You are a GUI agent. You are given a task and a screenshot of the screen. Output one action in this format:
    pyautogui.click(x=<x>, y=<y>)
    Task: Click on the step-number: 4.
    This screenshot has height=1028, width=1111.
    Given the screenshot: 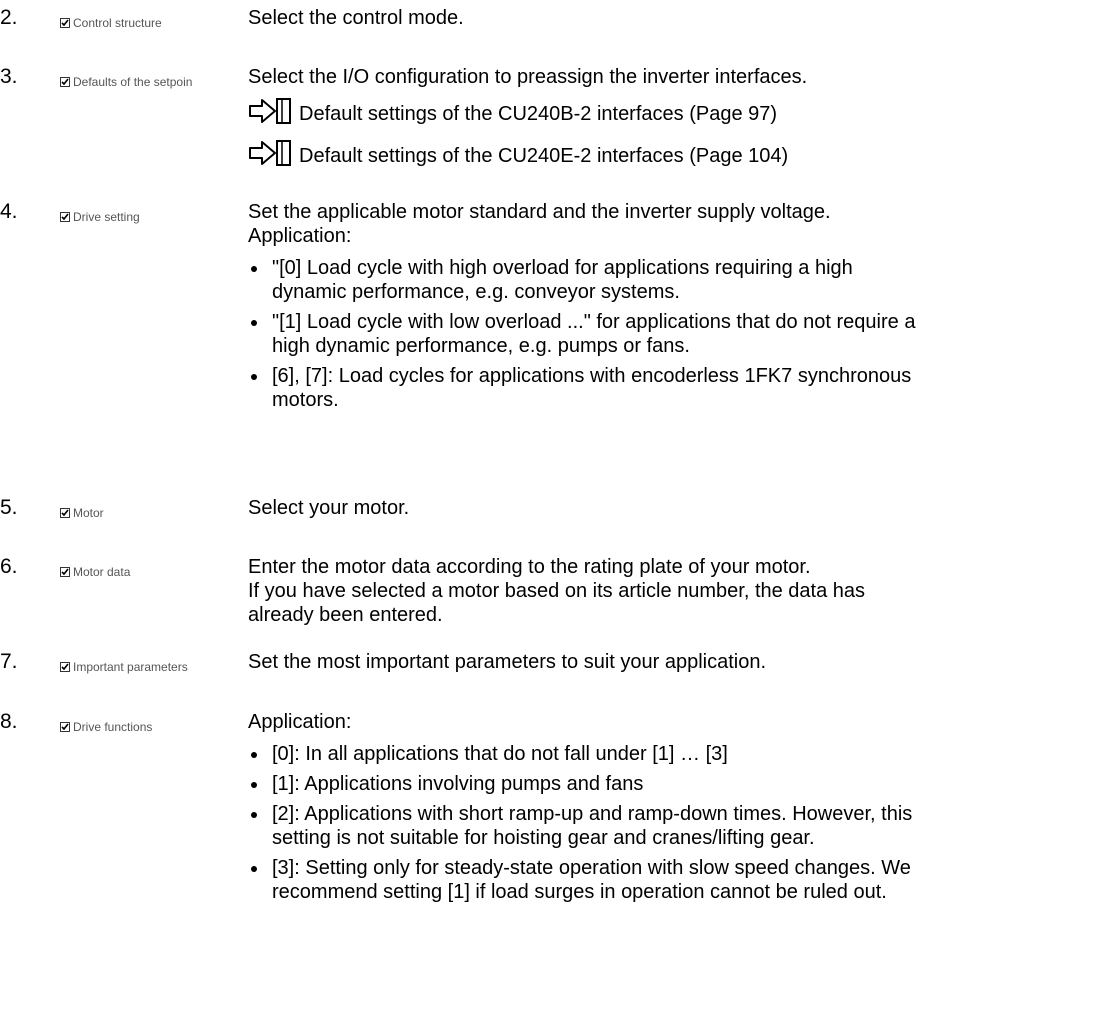 What is the action you would take?
    pyautogui.click(x=9, y=211)
    